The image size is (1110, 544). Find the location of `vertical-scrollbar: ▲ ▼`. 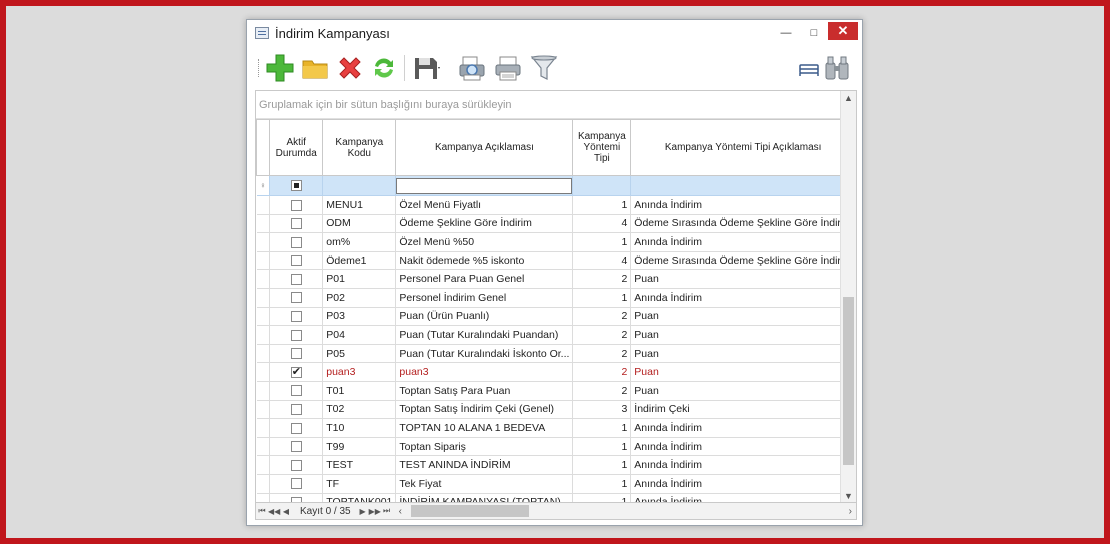

vertical-scrollbar: ▲ ▼ is located at coordinates (848, 297).